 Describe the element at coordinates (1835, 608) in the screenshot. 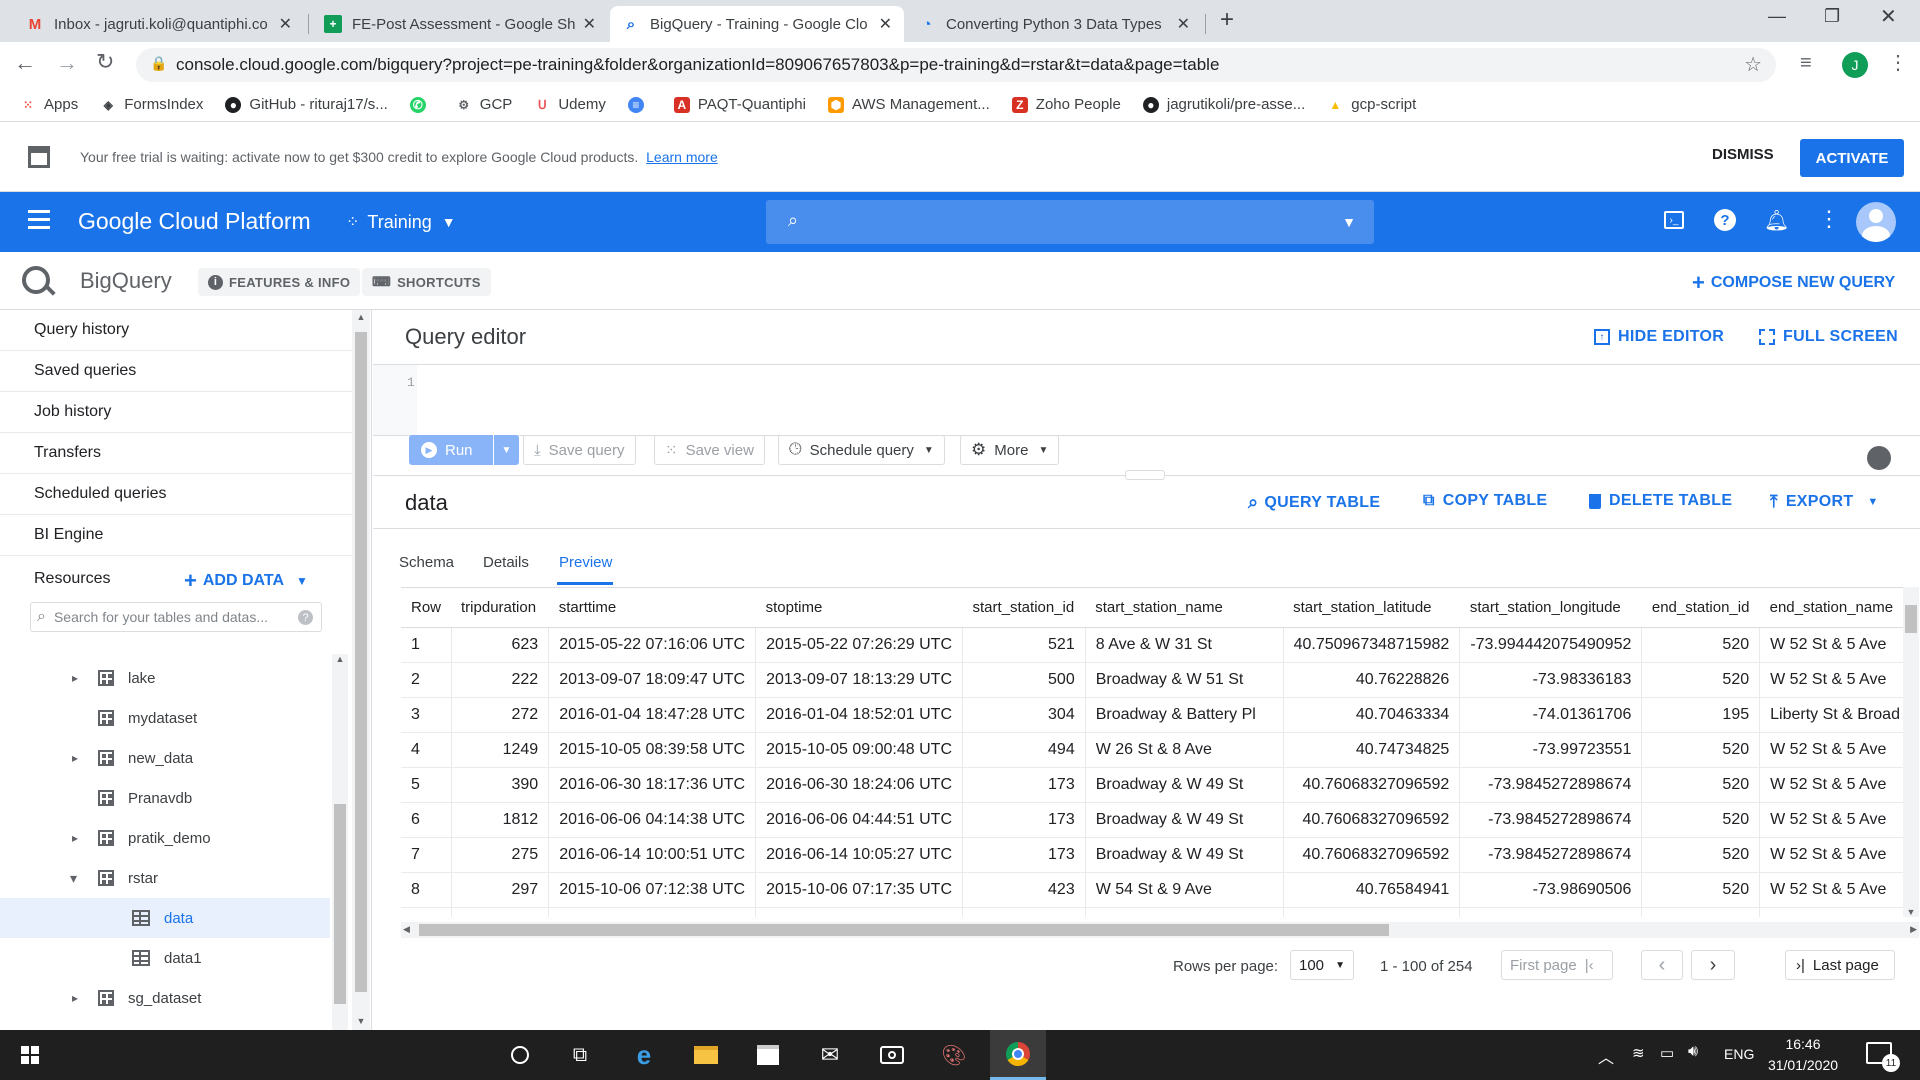

I see `column-header: end_station_name` at that location.